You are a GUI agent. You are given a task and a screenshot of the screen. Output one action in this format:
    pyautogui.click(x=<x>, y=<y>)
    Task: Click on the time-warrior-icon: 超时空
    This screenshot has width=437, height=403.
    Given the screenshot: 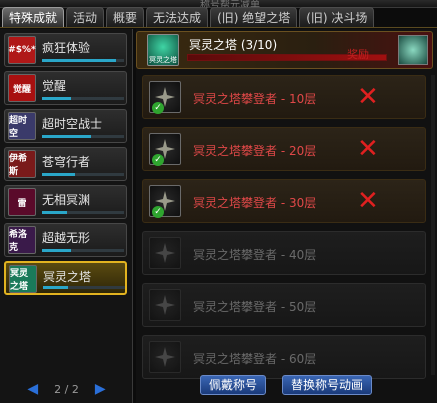 What is the action you would take?
    pyautogui.click(x=22, y=126)
    